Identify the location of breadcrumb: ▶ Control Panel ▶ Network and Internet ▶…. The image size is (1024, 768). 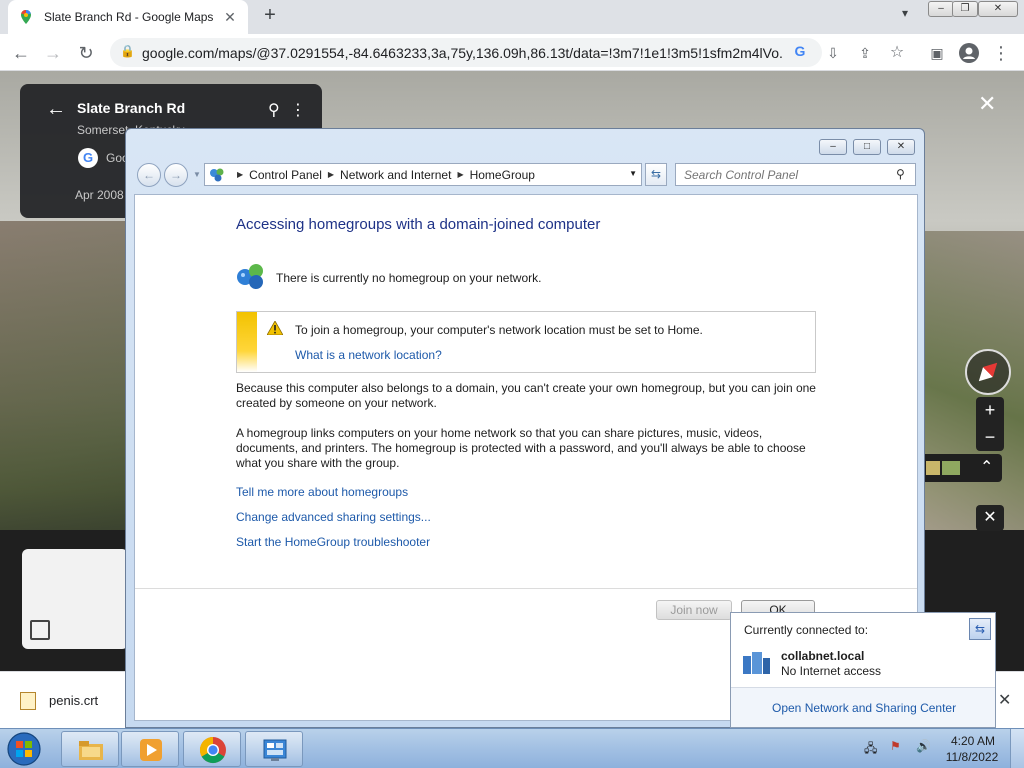
(423, 174).